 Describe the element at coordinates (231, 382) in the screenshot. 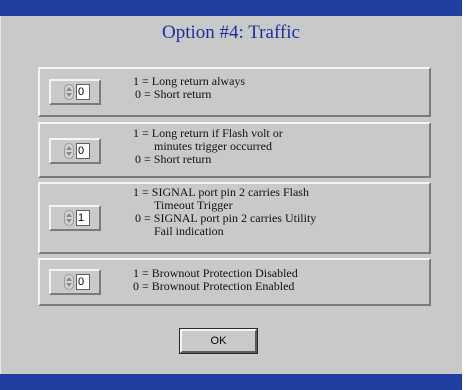

I see `bottom-bar` at that location.